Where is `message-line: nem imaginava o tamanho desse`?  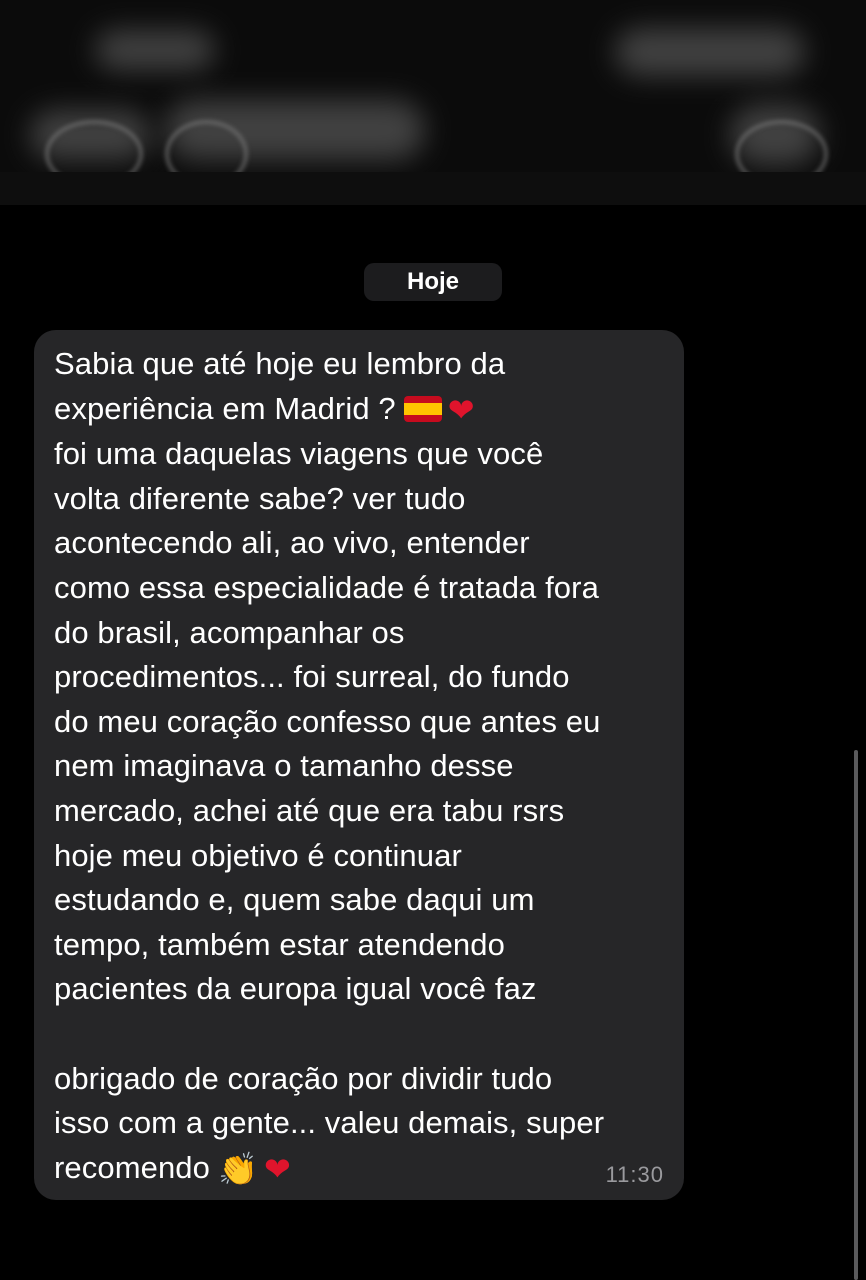
message-line: nem imaginava o tamanho desse is located at coordinates (284, 766).